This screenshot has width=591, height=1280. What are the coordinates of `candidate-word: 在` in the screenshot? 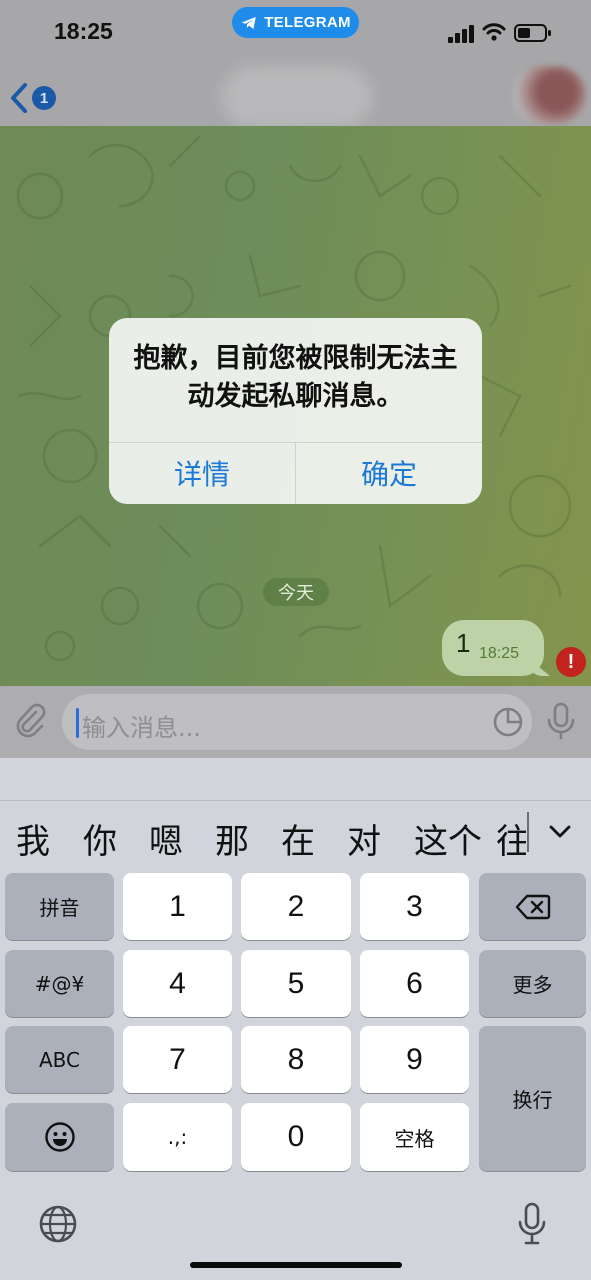 It's located at (298, 838).